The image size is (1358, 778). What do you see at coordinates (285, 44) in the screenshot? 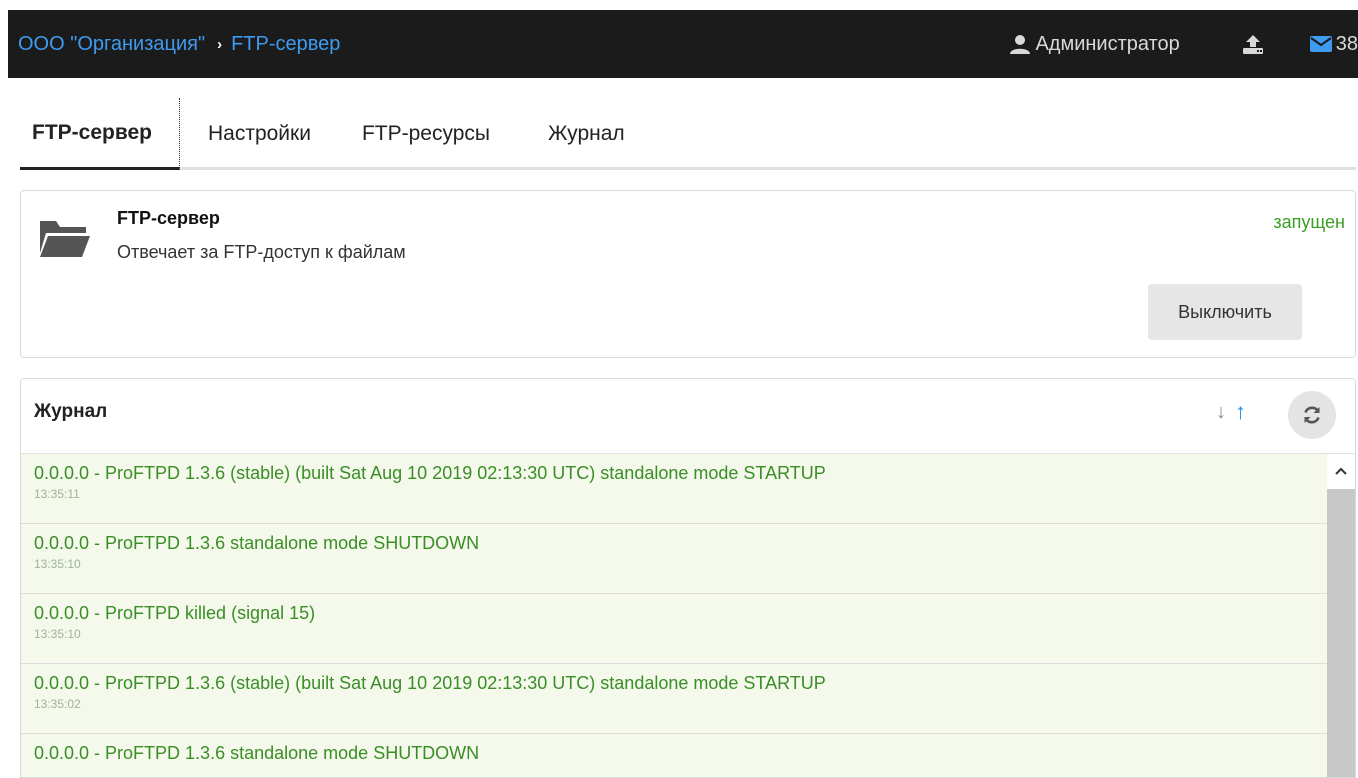
I see `breadcrumb-ftp-server: FTP-сервер` at bounding box center [285, 44].